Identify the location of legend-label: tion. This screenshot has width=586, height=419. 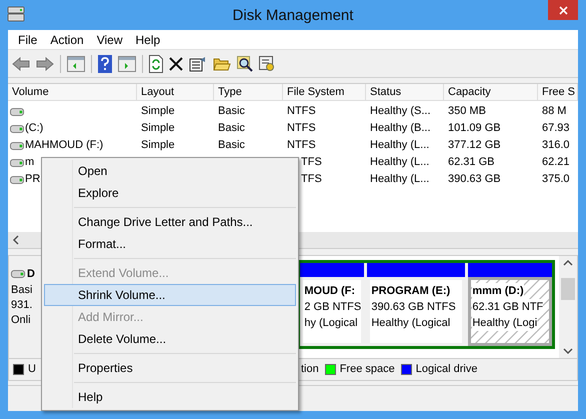
(309, 370).